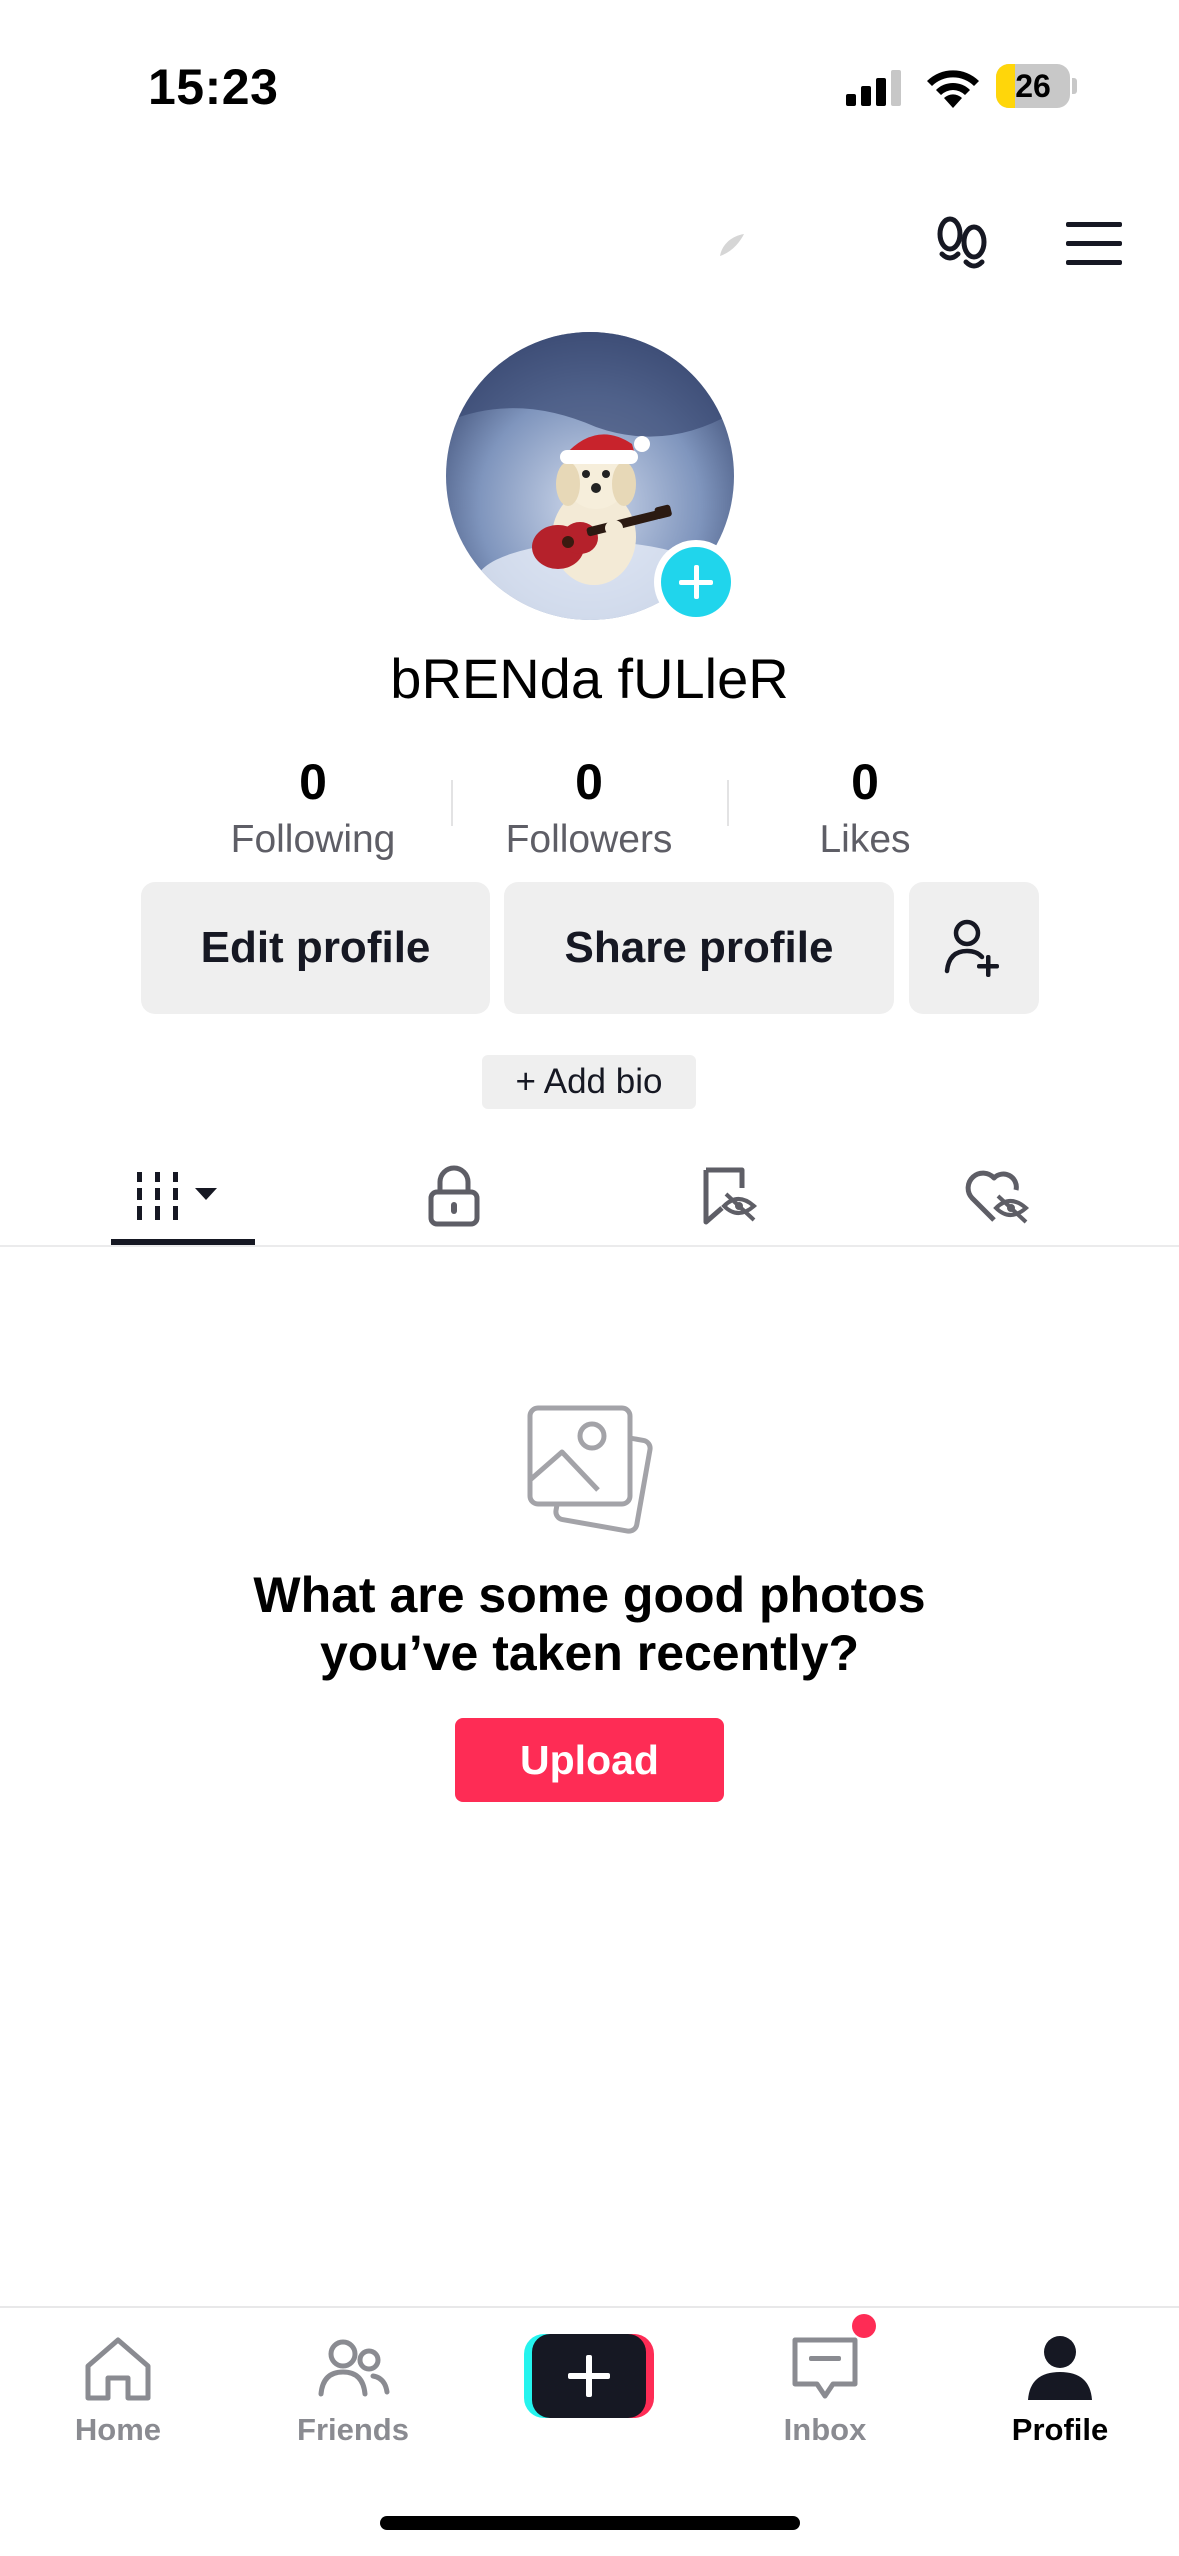 The image size is (1179, 2556). Describe the element at coordinates (825, 2368) in the screenshot. I see `inbox-icon` at that location.